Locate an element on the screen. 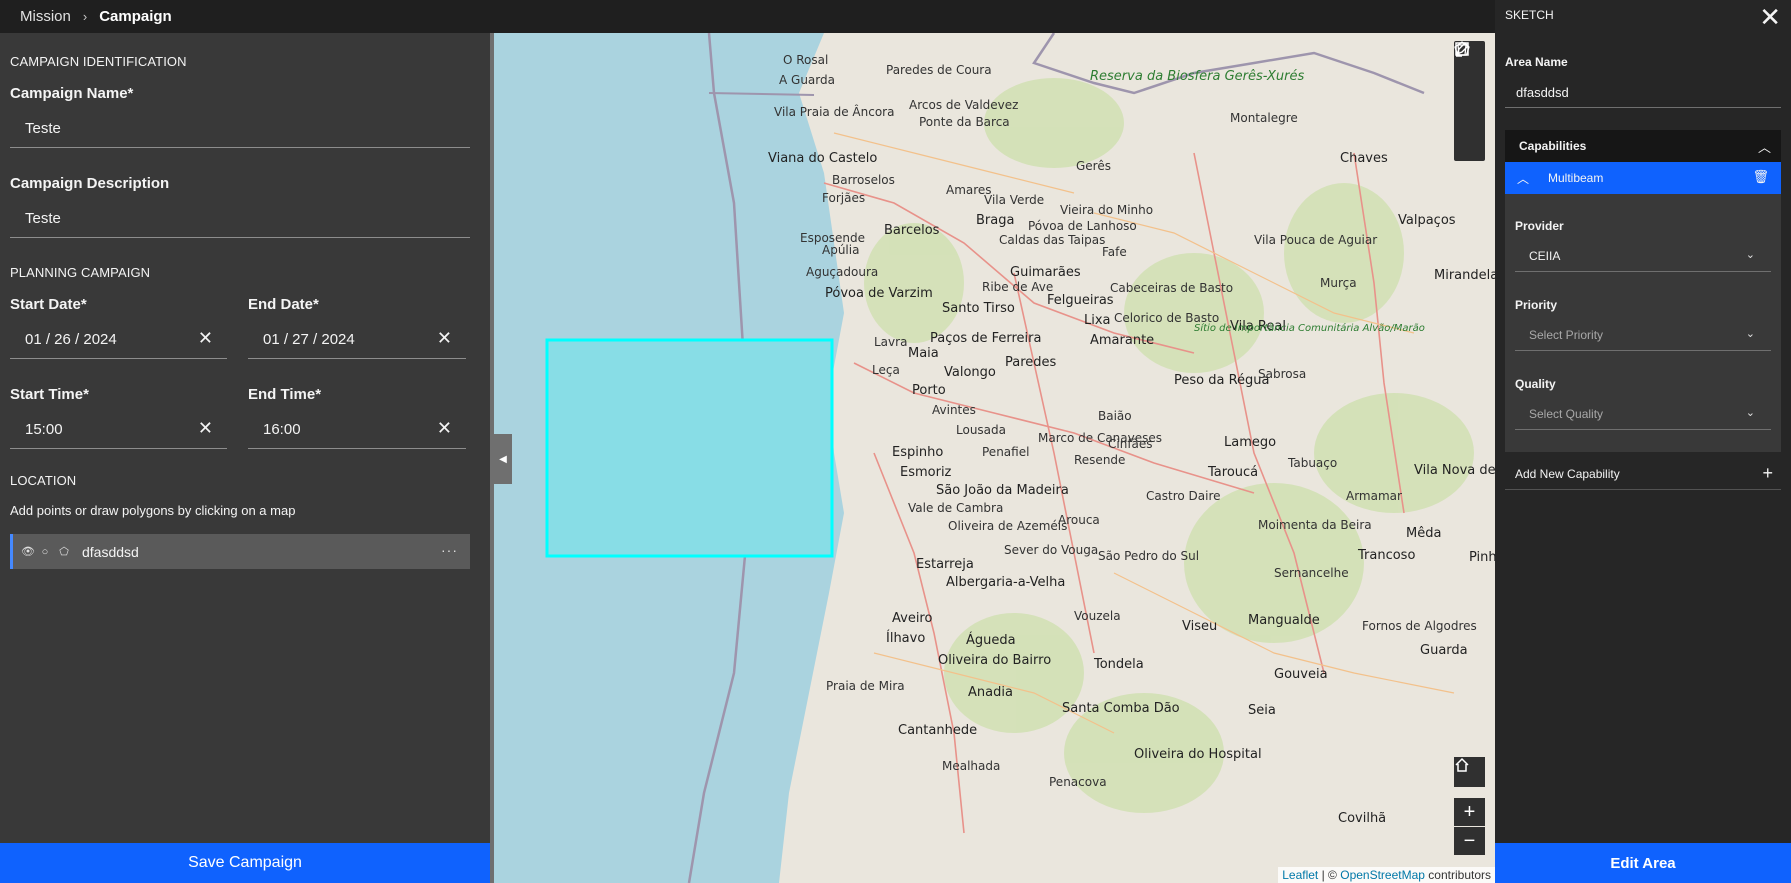 This screenshot has width=1791, height=883. end-time-clear-icon: ✕ is located at coordinates (444, 428).